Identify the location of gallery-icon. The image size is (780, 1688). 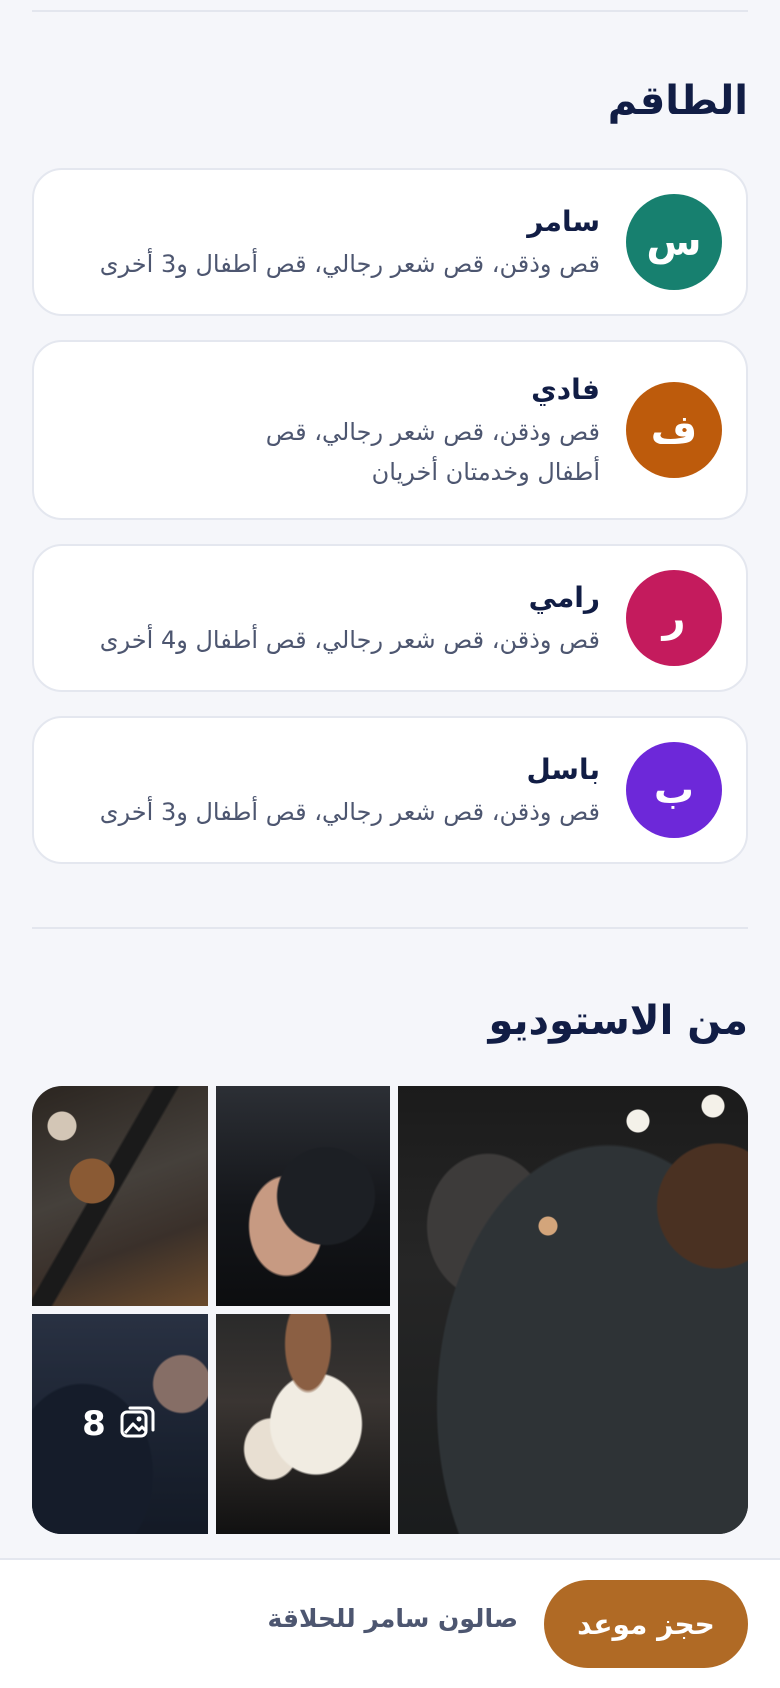
(138, 1424).